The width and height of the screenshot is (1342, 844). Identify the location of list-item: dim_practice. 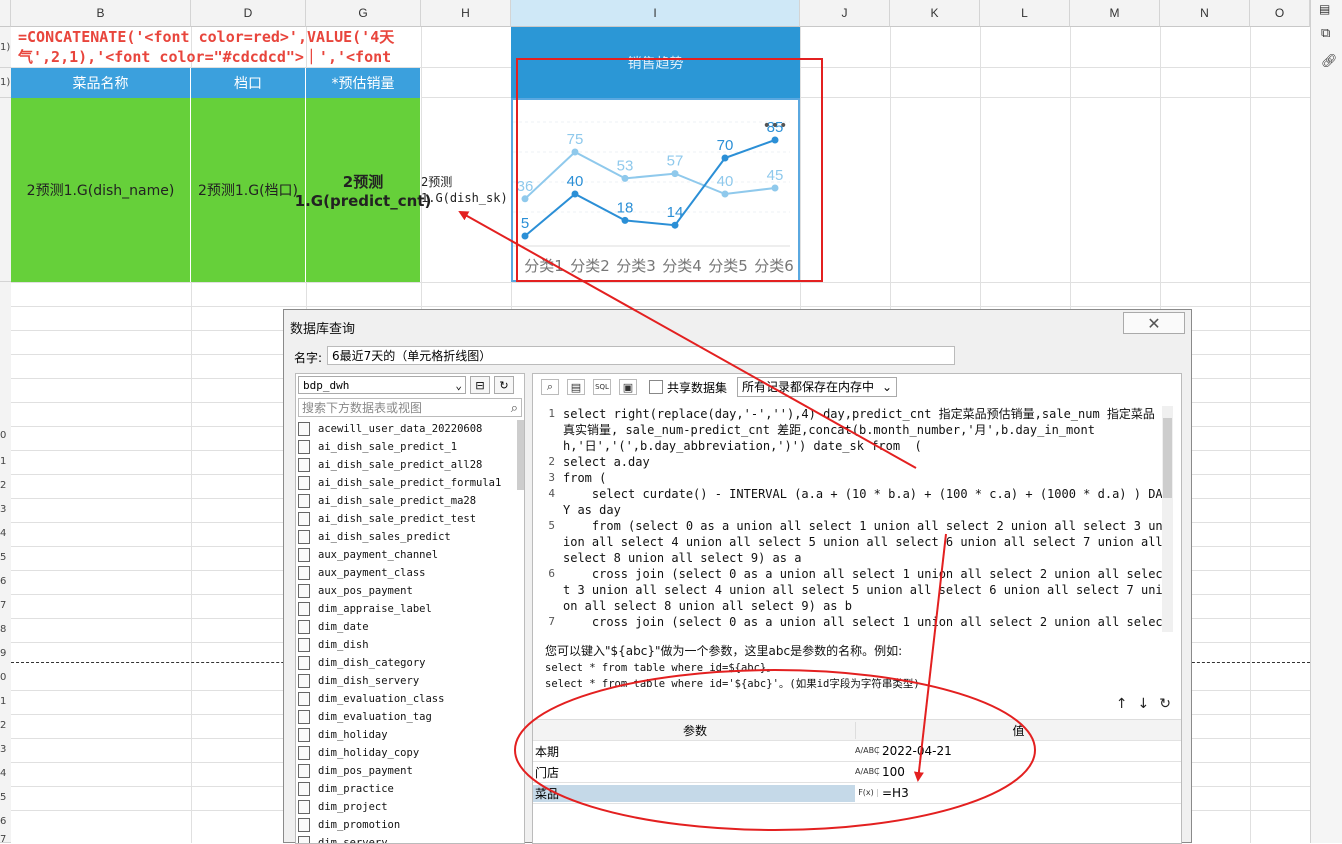
(408, 789).